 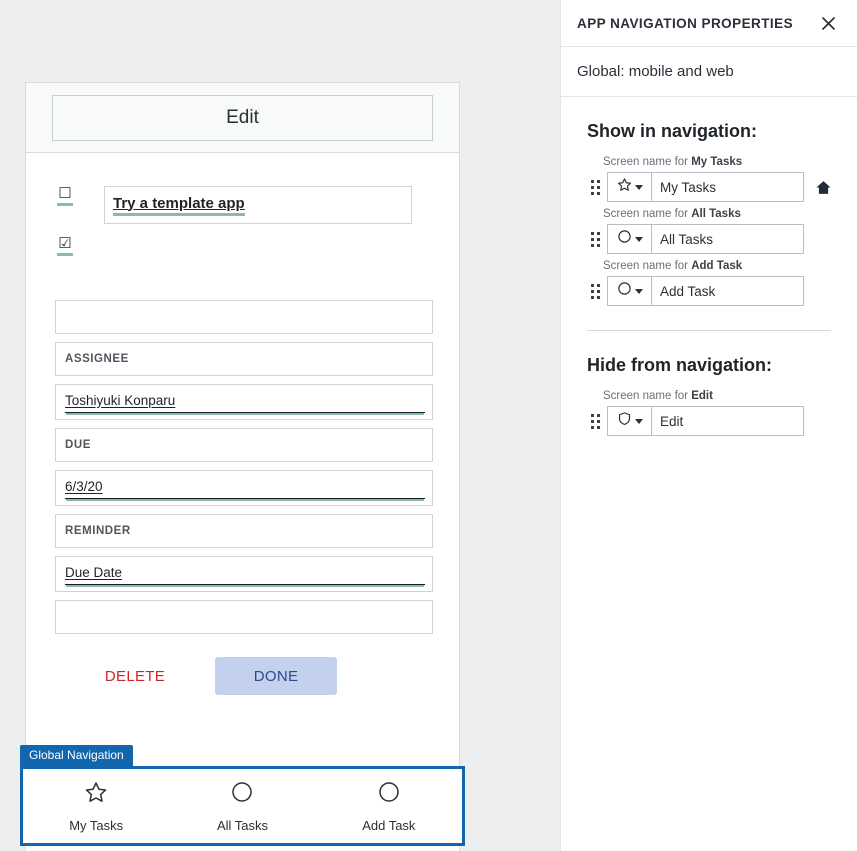 I want to click on checkbox-unchecked-icon: ☐, so click(x=65, y=196).